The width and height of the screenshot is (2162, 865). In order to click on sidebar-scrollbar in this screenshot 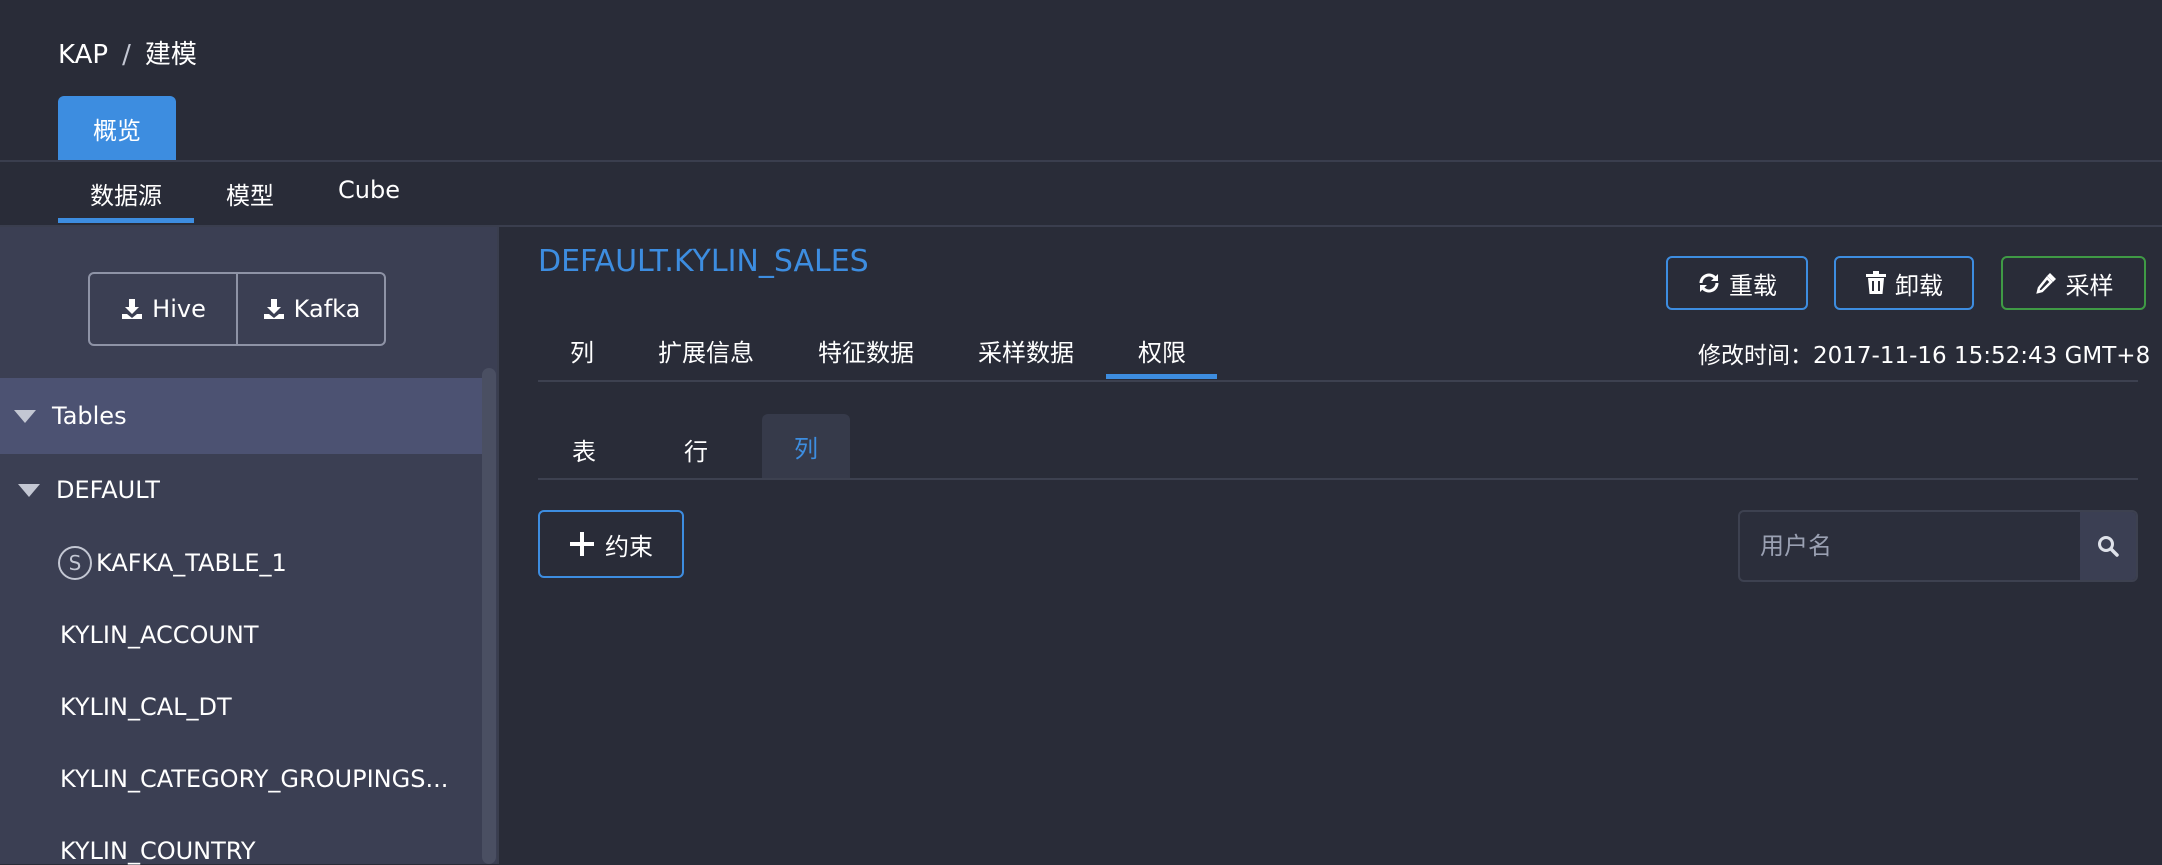, I will do `click(489, 616)`.